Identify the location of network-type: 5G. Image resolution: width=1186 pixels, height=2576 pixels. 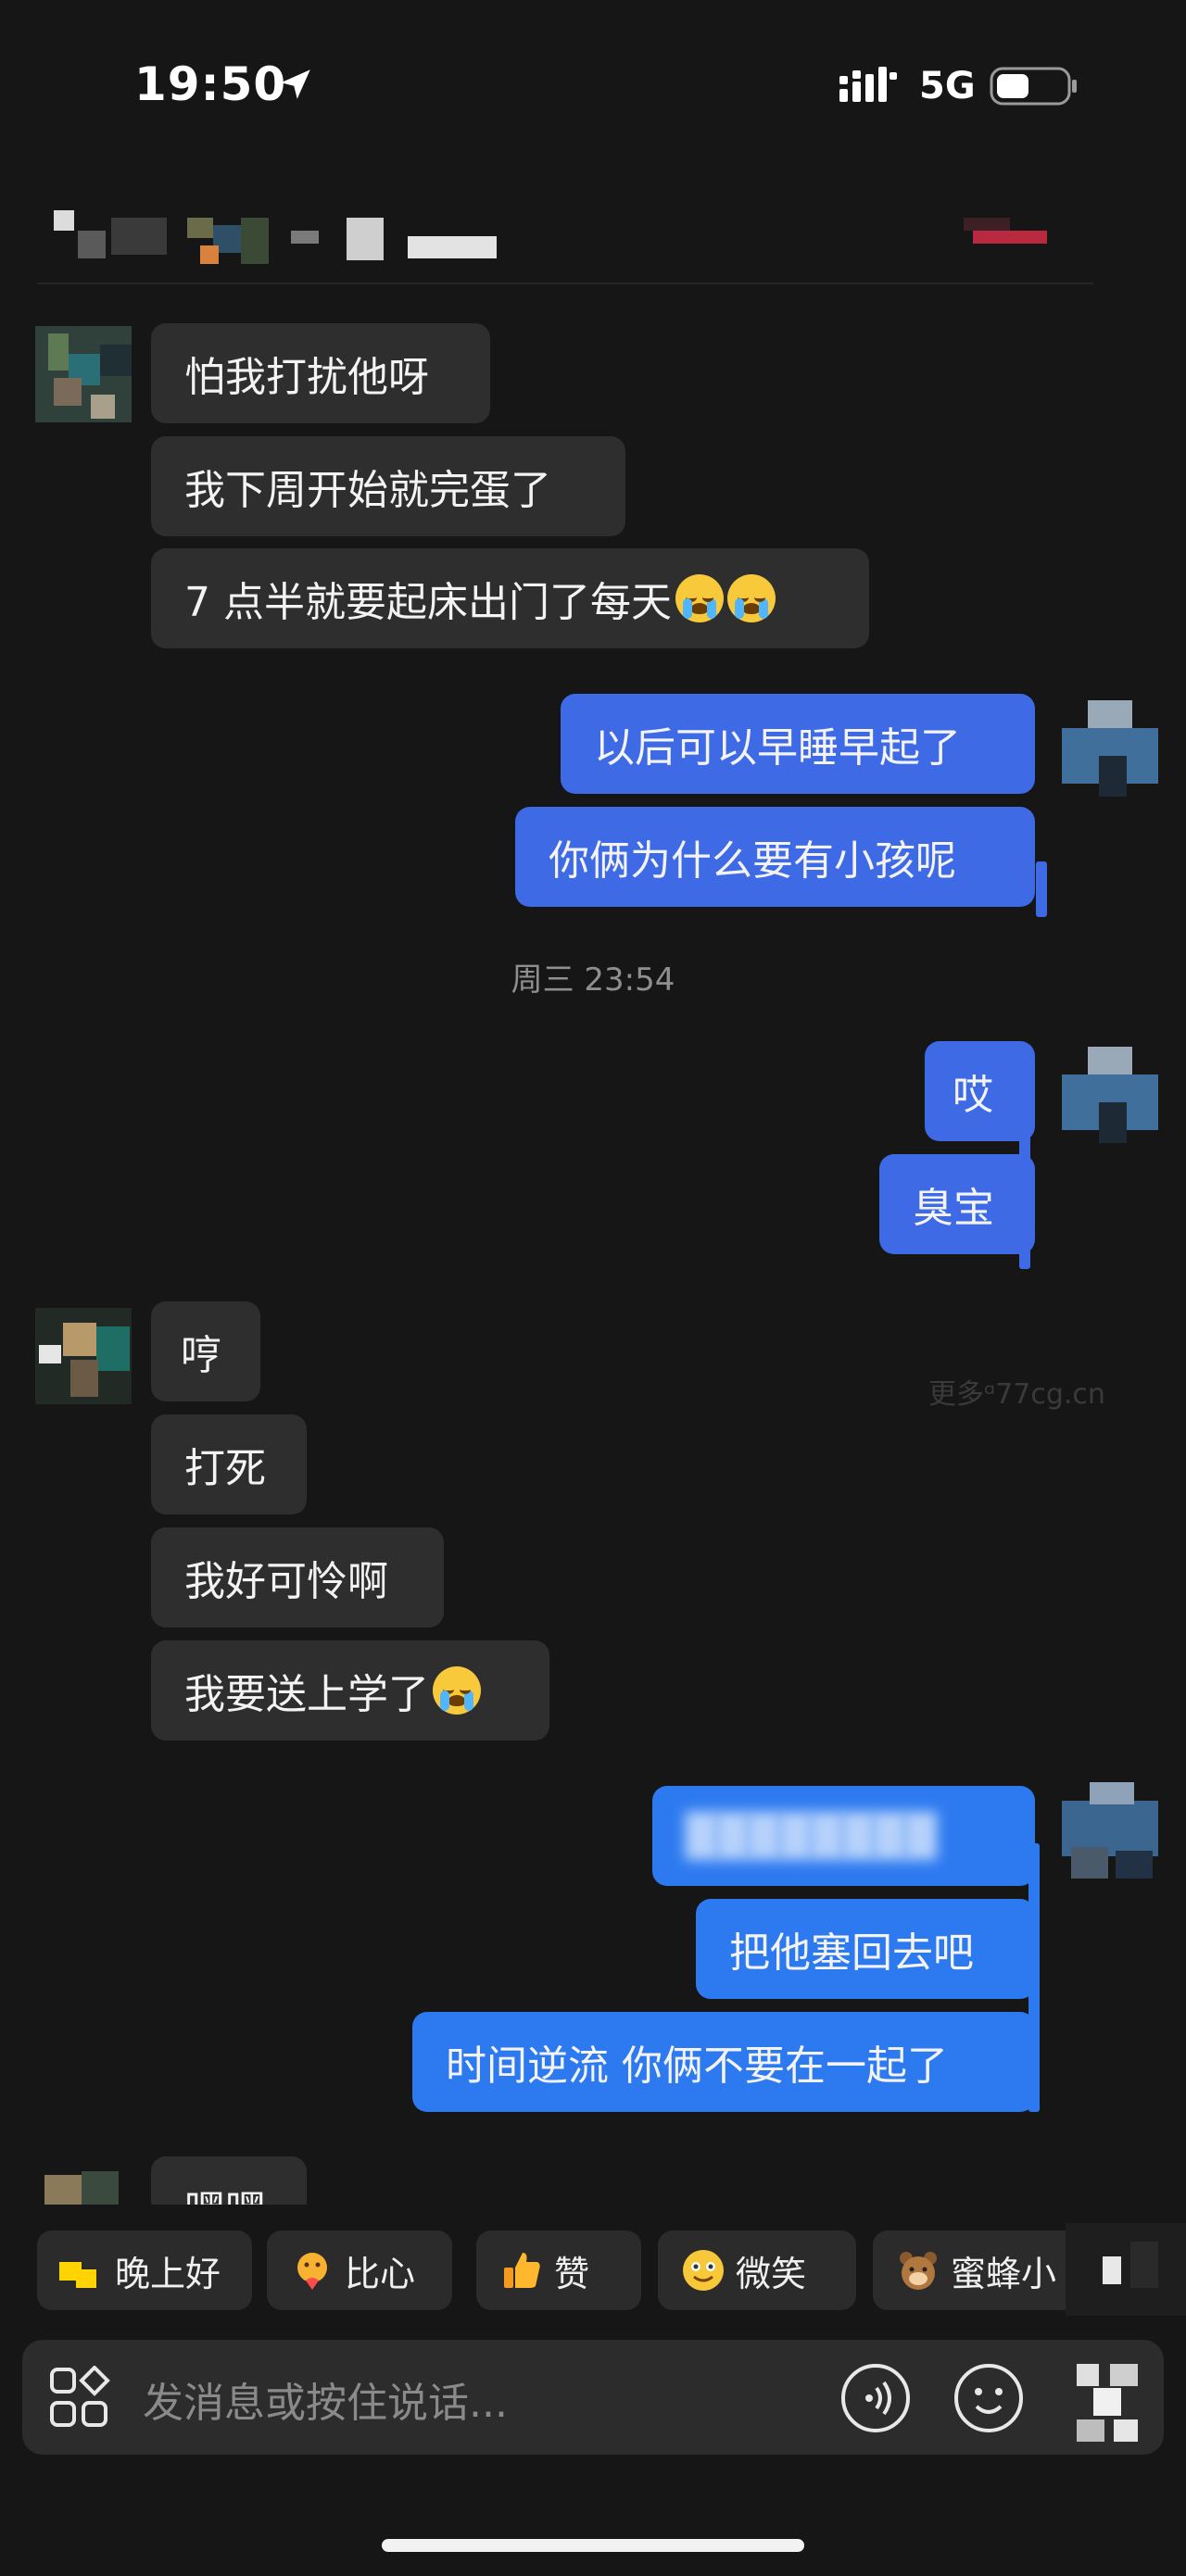
(947, 86).